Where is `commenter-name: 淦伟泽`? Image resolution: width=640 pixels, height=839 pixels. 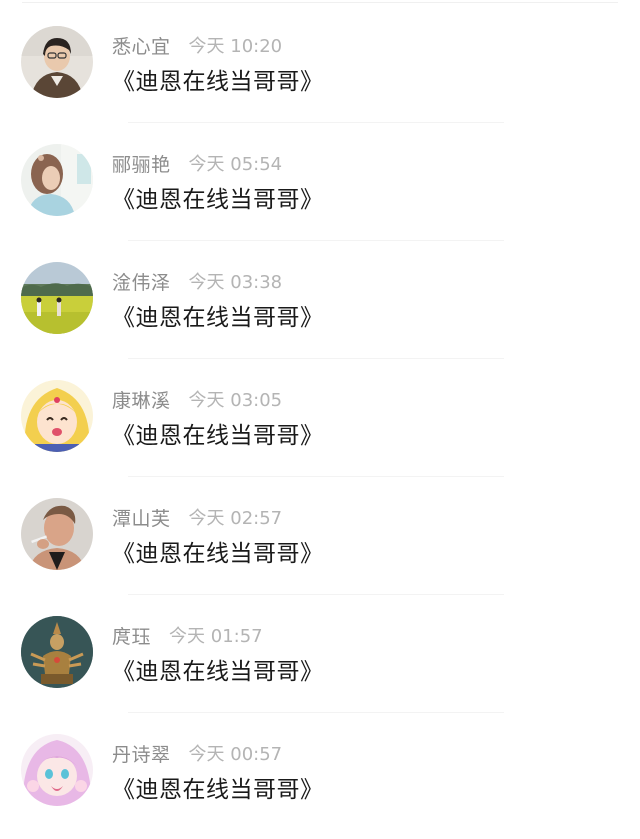 commenter-name: 淦伟泽 is located at coordinates (141, 281).